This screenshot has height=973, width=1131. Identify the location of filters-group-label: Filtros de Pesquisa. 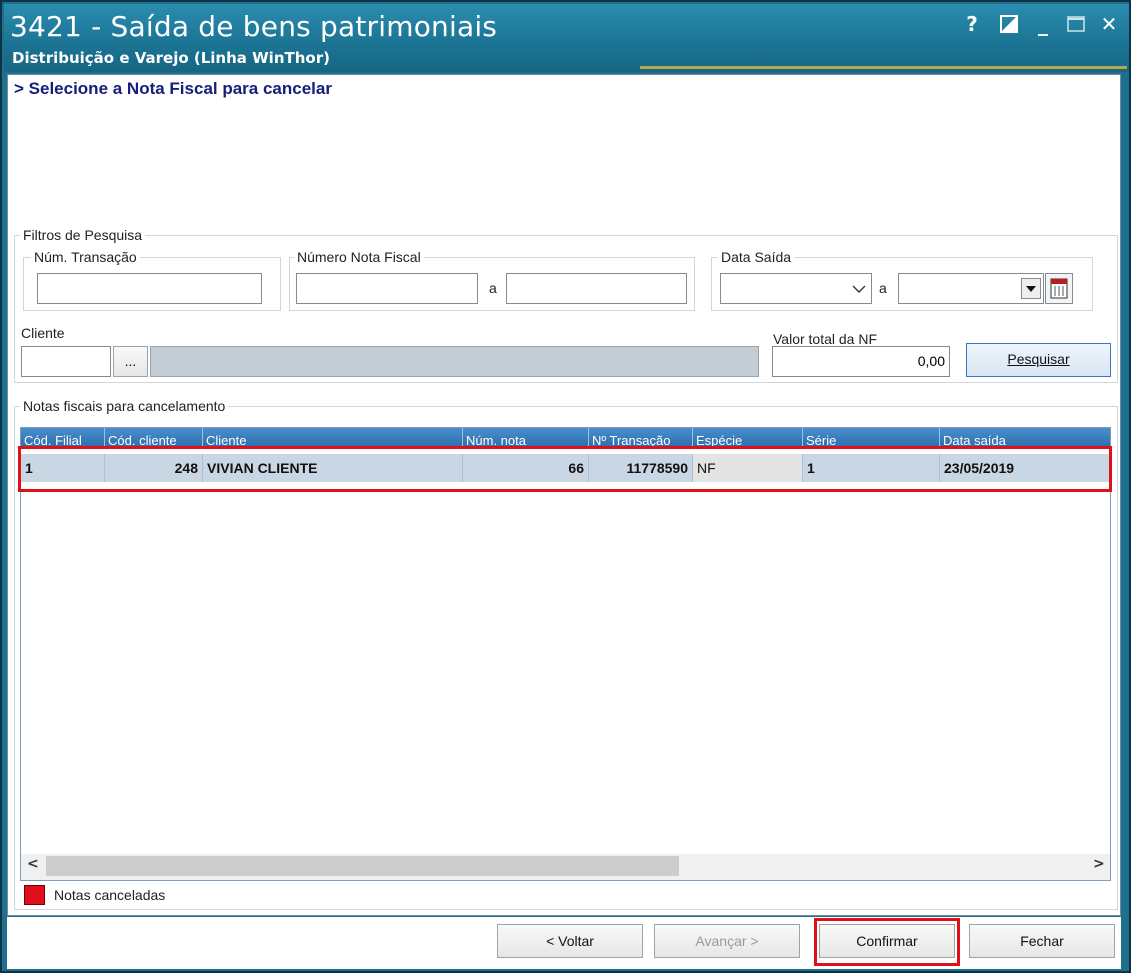
(83, 235).